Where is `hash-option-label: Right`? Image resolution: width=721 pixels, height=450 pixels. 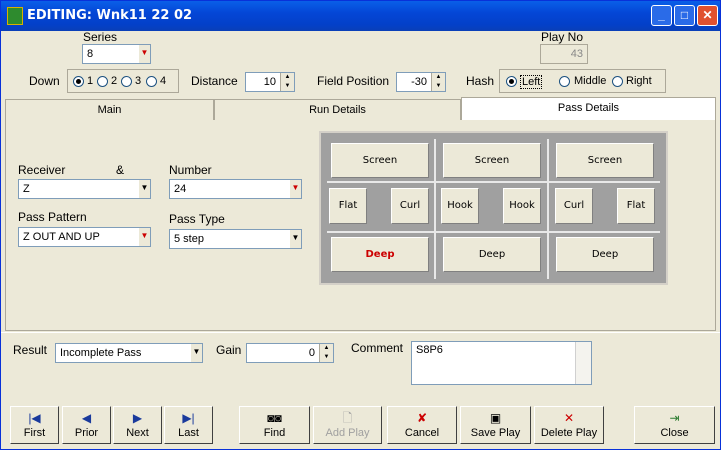
hash-option-label: Right is located at coordinates (639, 81).